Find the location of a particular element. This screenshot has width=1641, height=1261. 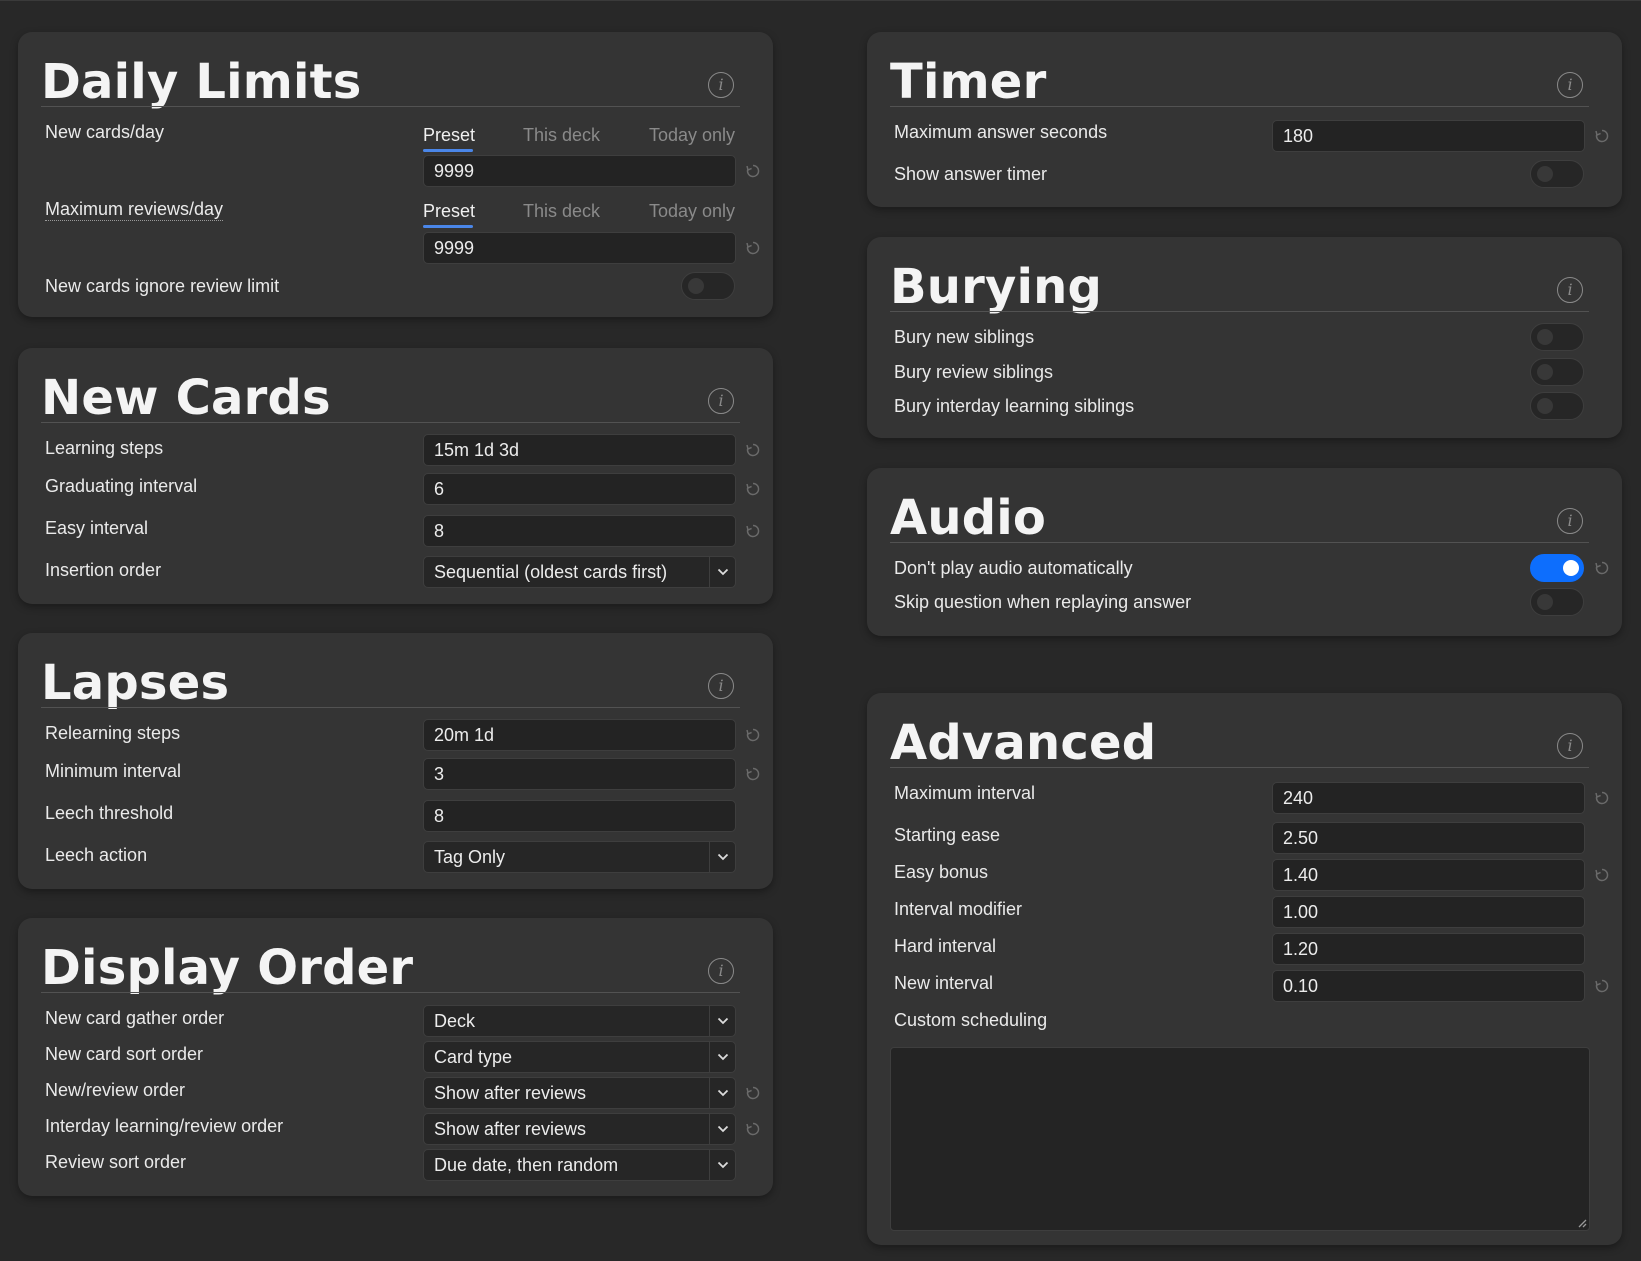

timer-title: Timer is located at coordinates (968, 82).